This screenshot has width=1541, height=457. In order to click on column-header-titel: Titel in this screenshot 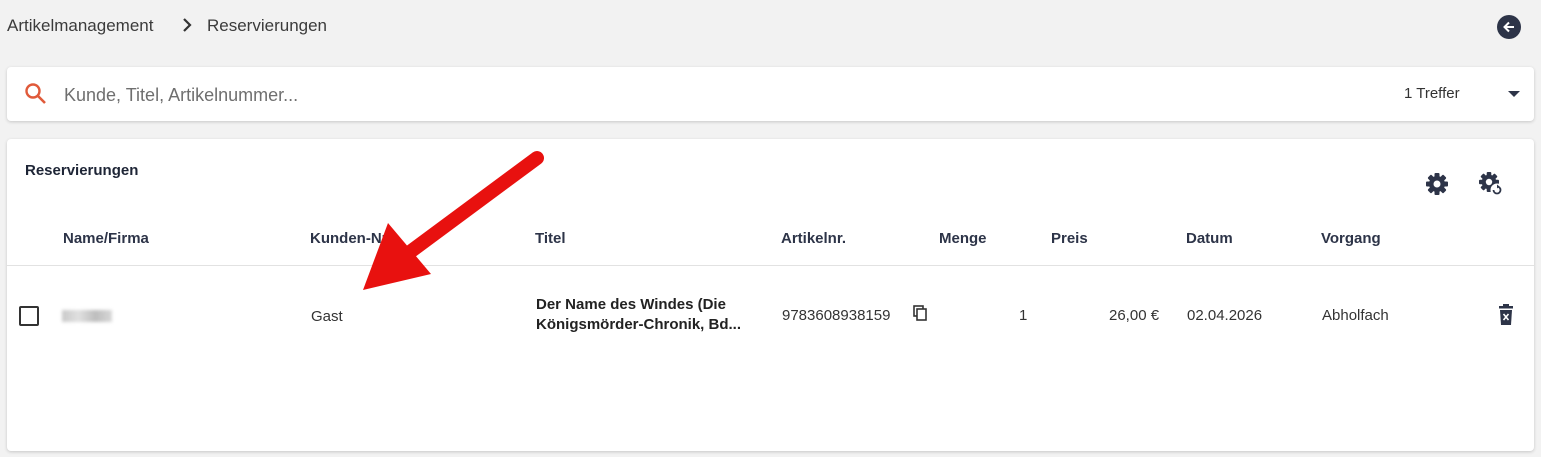, I will do `click(550, 238)`.